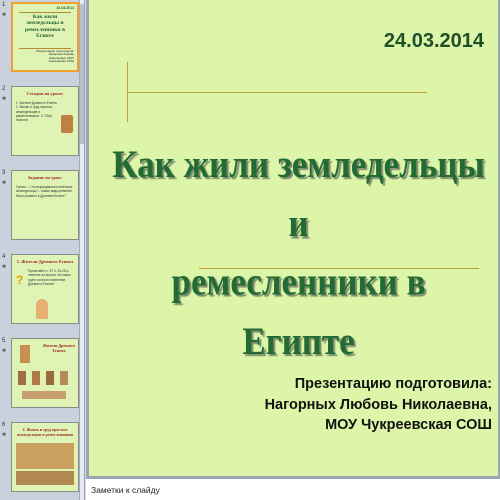 The height and width of the screenshot is (500, 500). I want to click on thumb-date: 24.03.2014, so click(65, 8).